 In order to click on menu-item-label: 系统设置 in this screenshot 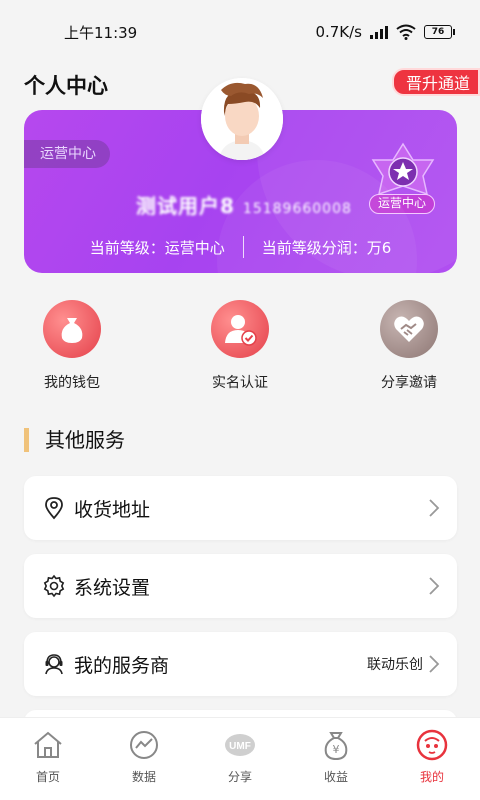, I will do `click(112, 587)`.